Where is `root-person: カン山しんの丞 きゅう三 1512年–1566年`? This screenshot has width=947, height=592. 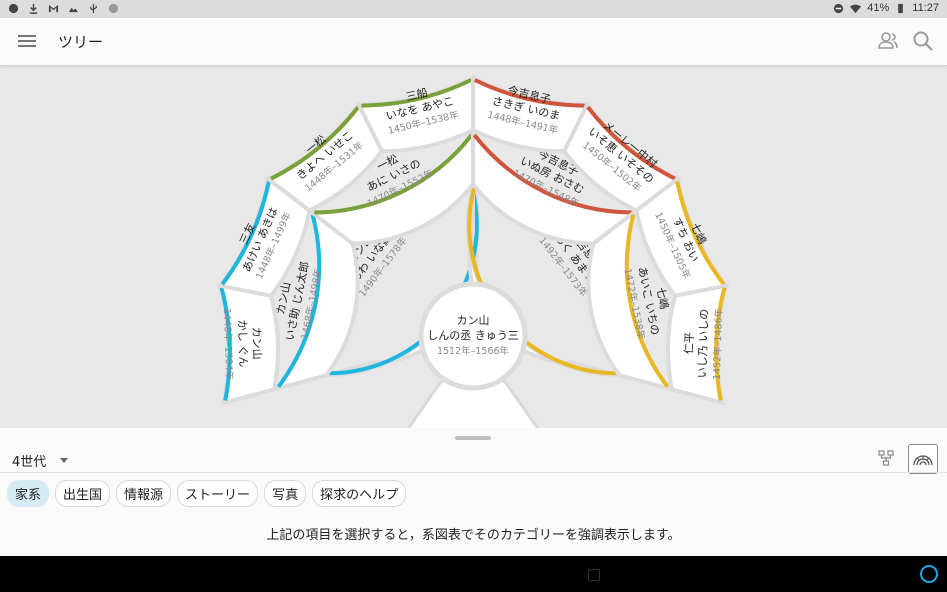 root-person: カン山しんの丞 きゅう三 1512年–1566年 is located at coordinates (473, 336).